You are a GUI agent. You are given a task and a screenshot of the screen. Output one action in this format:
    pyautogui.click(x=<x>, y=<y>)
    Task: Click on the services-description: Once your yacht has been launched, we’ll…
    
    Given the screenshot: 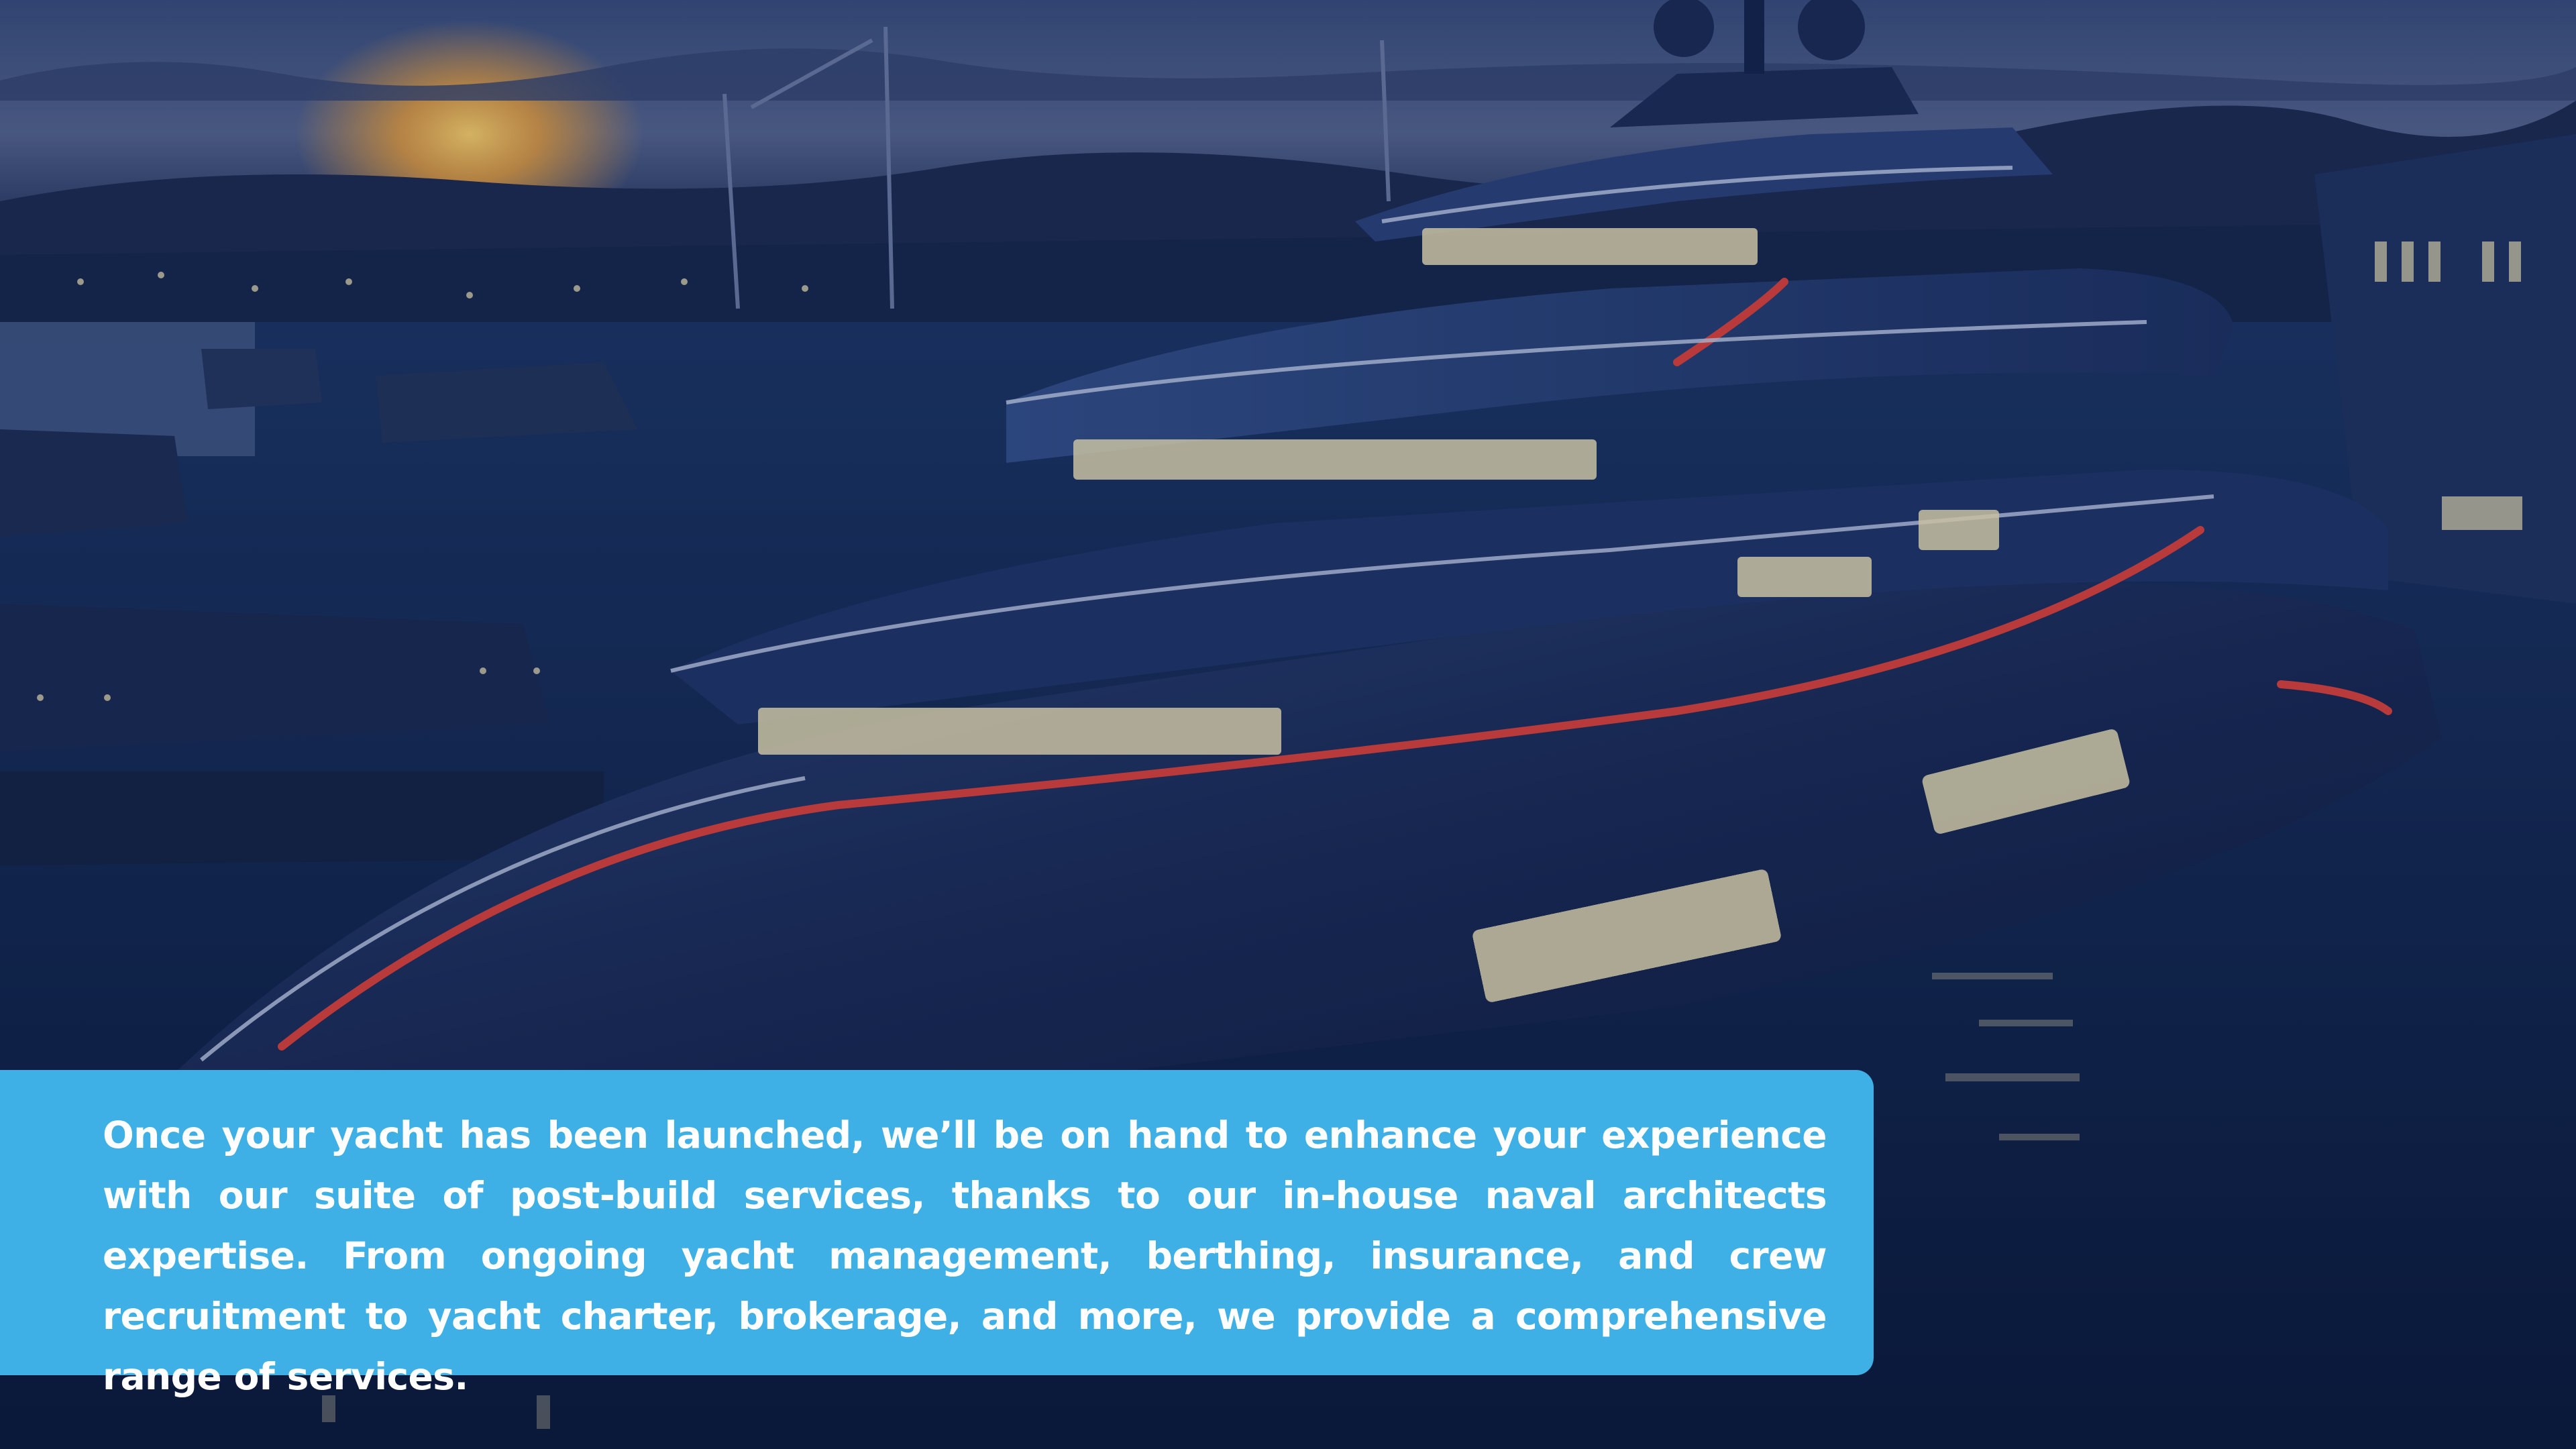 What is the action you would take?
    pyautogui.click(x=965, y=1256)
    